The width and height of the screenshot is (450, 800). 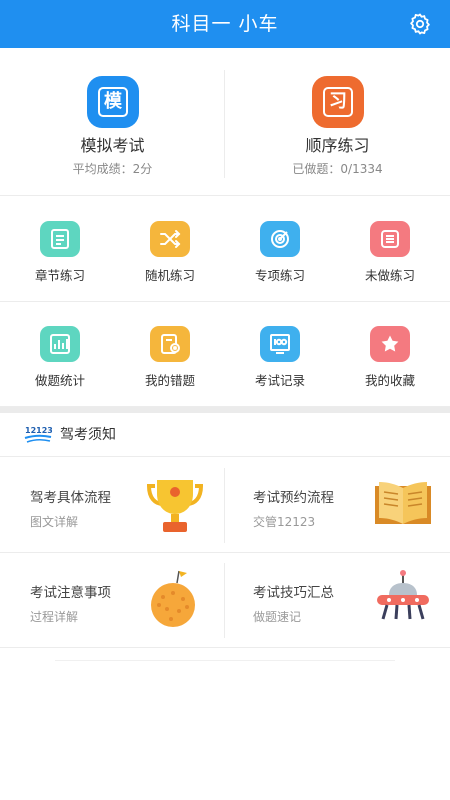 I want to click on exam-notes-card: 考试注意事项 过程详解, so click(x=112, y=600).